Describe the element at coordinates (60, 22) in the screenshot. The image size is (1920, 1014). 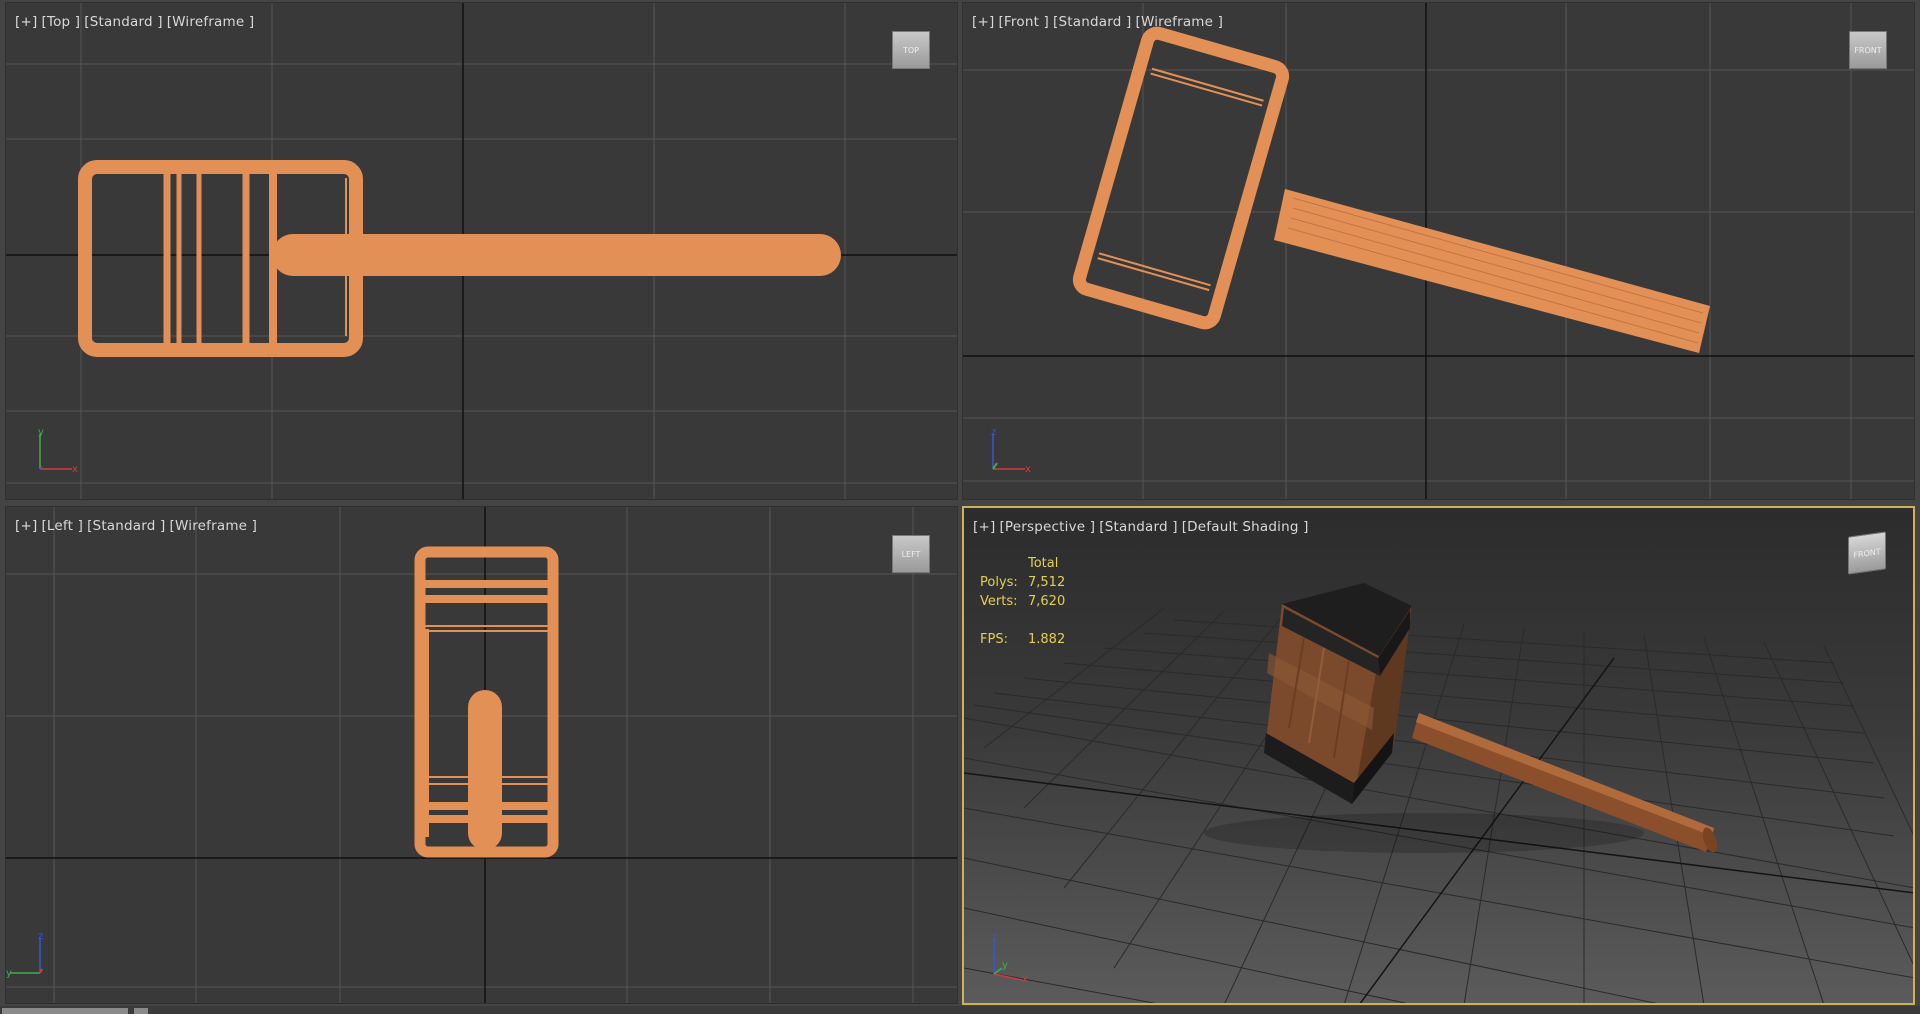
I see `viewport-point-of-view-menu: [Top ]` at that location.